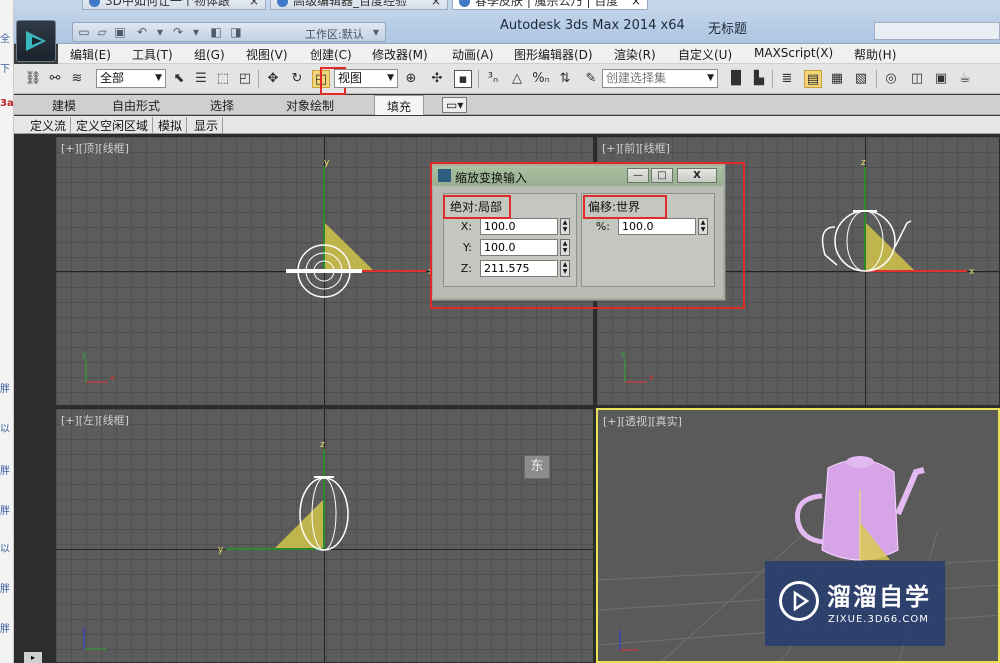 Image resolution: width=1000 pixels, height=663 pixels. I want to click on save-icon: ▣, so click(120, 32).